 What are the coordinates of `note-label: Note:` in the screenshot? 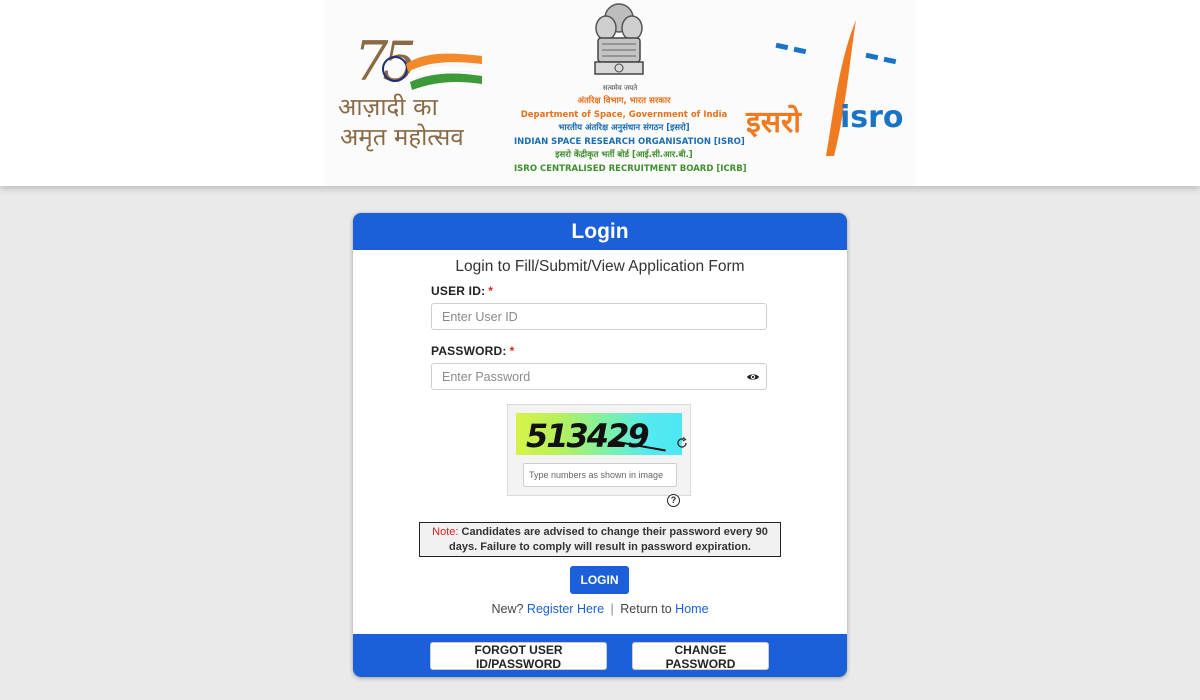 It's located at (445, 532).